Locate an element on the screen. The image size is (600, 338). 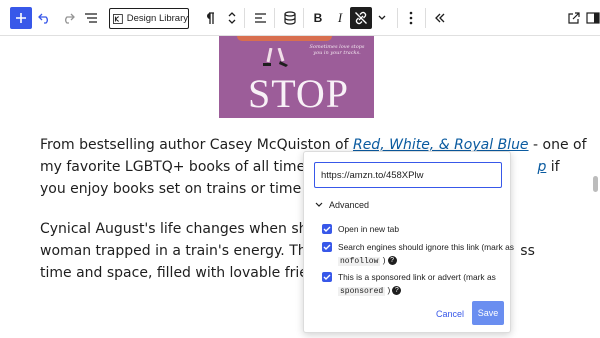
align-left-icon is located at coordinates (260, 18).